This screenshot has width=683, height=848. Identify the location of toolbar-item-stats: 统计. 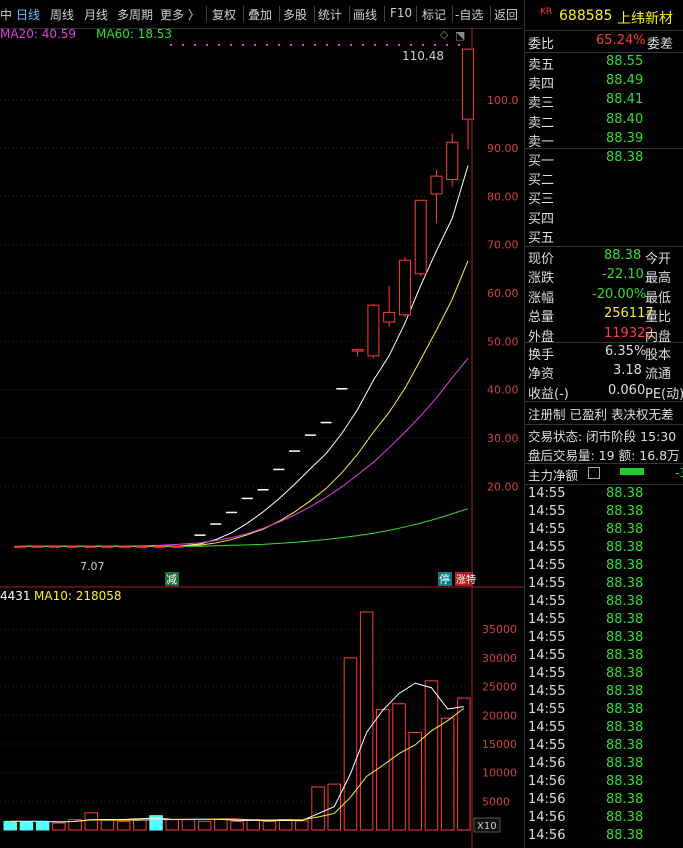
(330, 14).